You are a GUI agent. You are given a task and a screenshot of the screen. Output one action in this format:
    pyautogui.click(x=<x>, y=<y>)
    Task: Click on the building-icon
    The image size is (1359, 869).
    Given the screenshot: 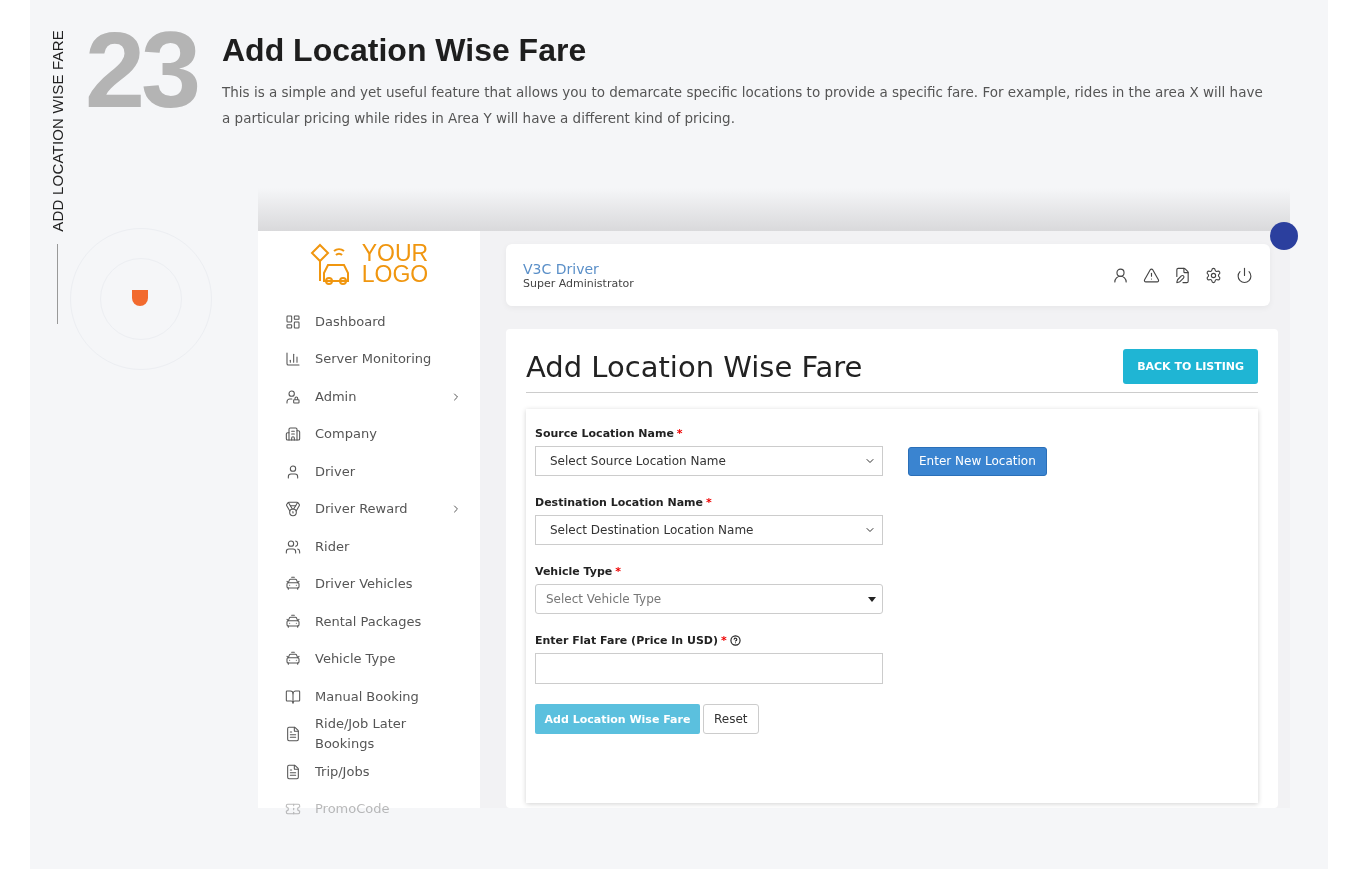 What is the action you would take?
    pyautogui.click(x=293, y=434)
    